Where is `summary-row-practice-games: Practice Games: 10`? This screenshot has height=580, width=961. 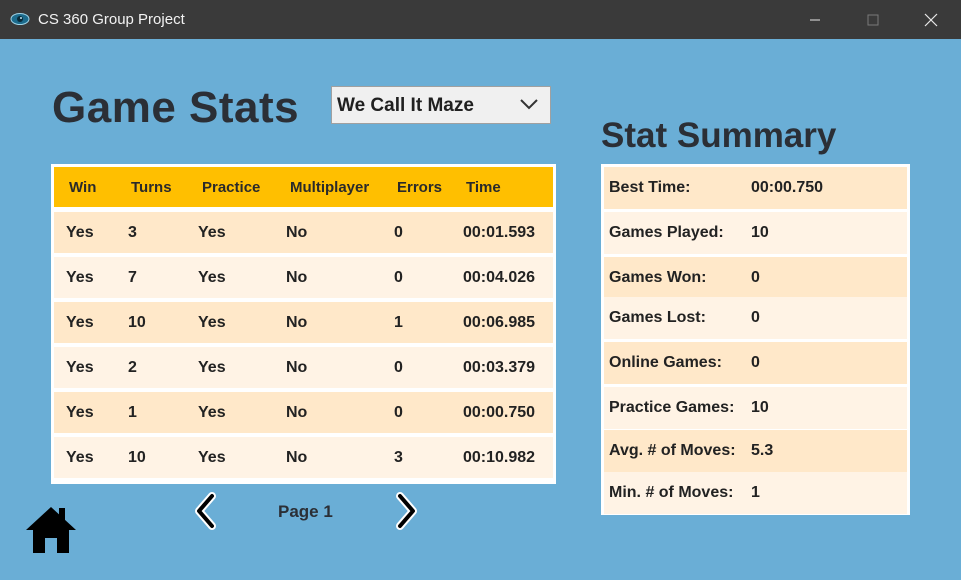 summary-row-practice-games: Practice Games: 10 is located at coordinates (755, 408).